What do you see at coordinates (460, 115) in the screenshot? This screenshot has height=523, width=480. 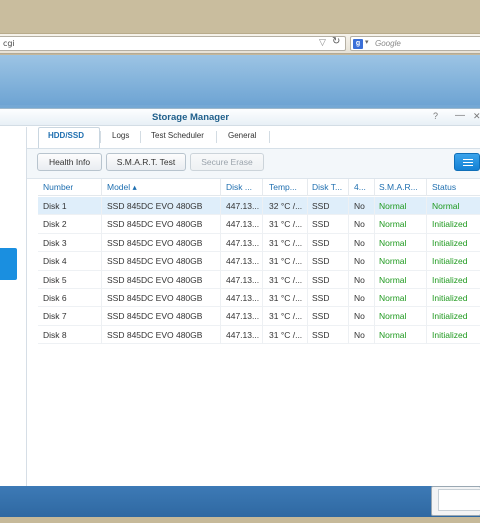 I see `minimize-icon: —` at bounding box center [460, 115].